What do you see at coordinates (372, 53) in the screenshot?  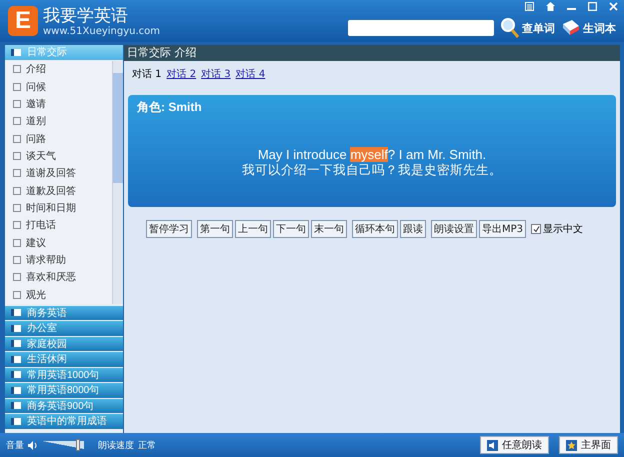 I see `breadcrumb: 日常交际 介绍` at bounding box center [372, 53].